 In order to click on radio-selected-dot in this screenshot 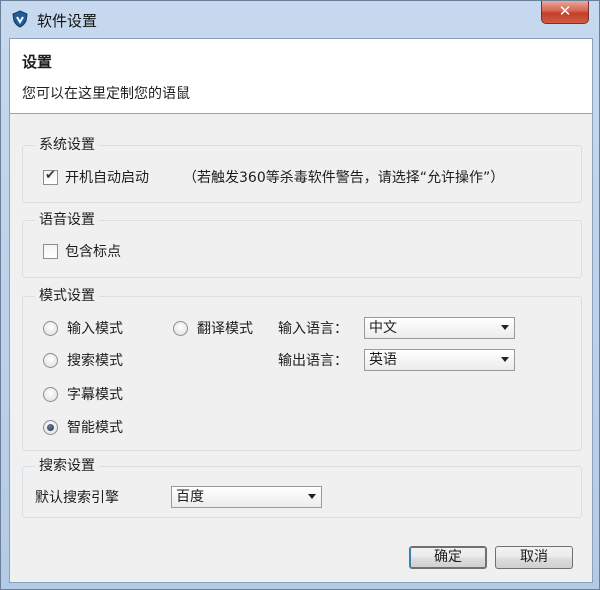, I will do `click(50, 427)`.